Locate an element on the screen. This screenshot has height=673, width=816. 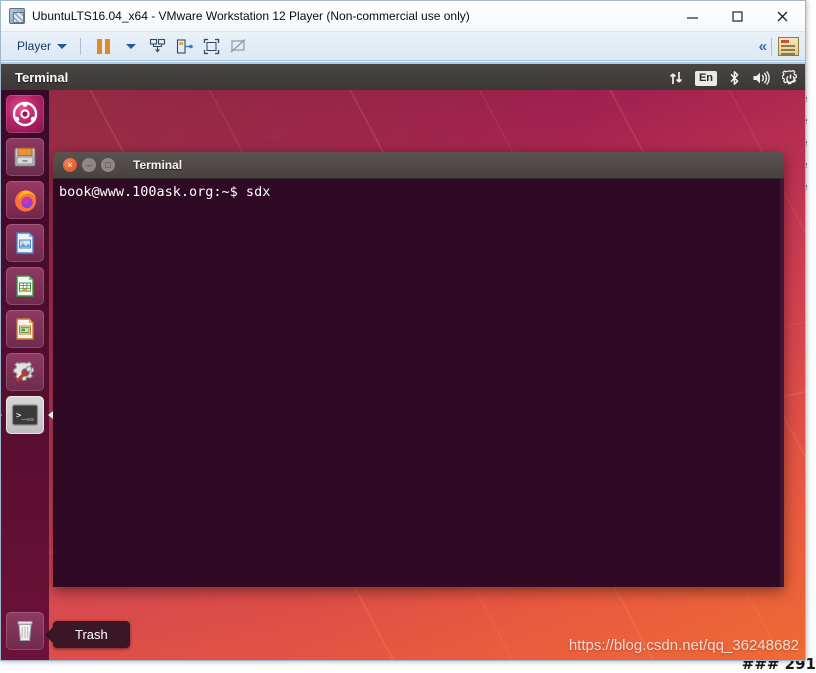
terminal-minimize-button: – is located at coordinates (89, 165).